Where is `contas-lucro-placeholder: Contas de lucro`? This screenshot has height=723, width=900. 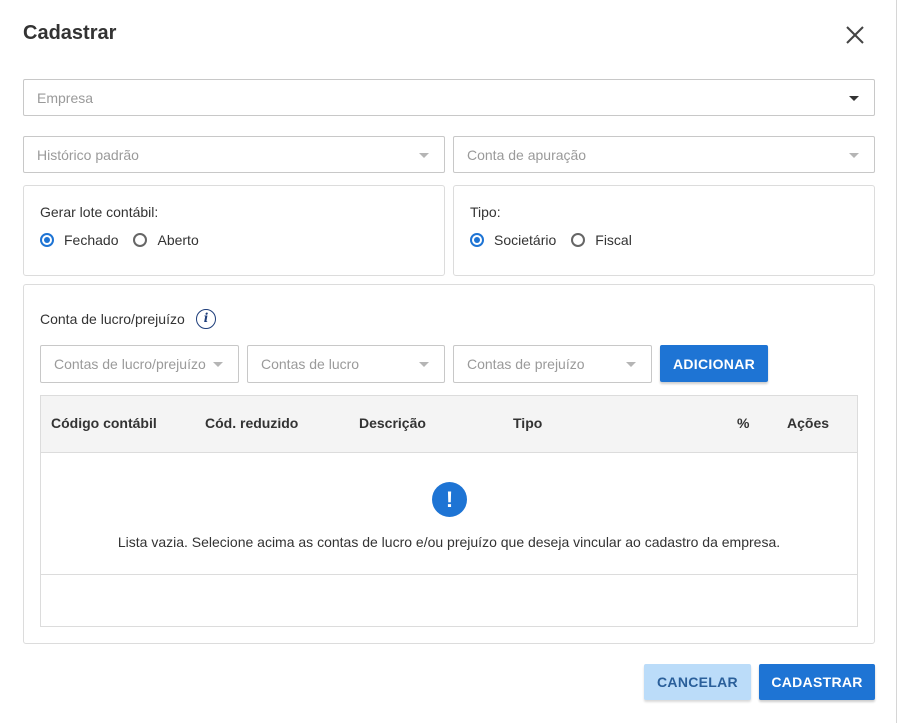
contas-lucro-placeholder: Contas de lucro is located at coordinates (310, 364).